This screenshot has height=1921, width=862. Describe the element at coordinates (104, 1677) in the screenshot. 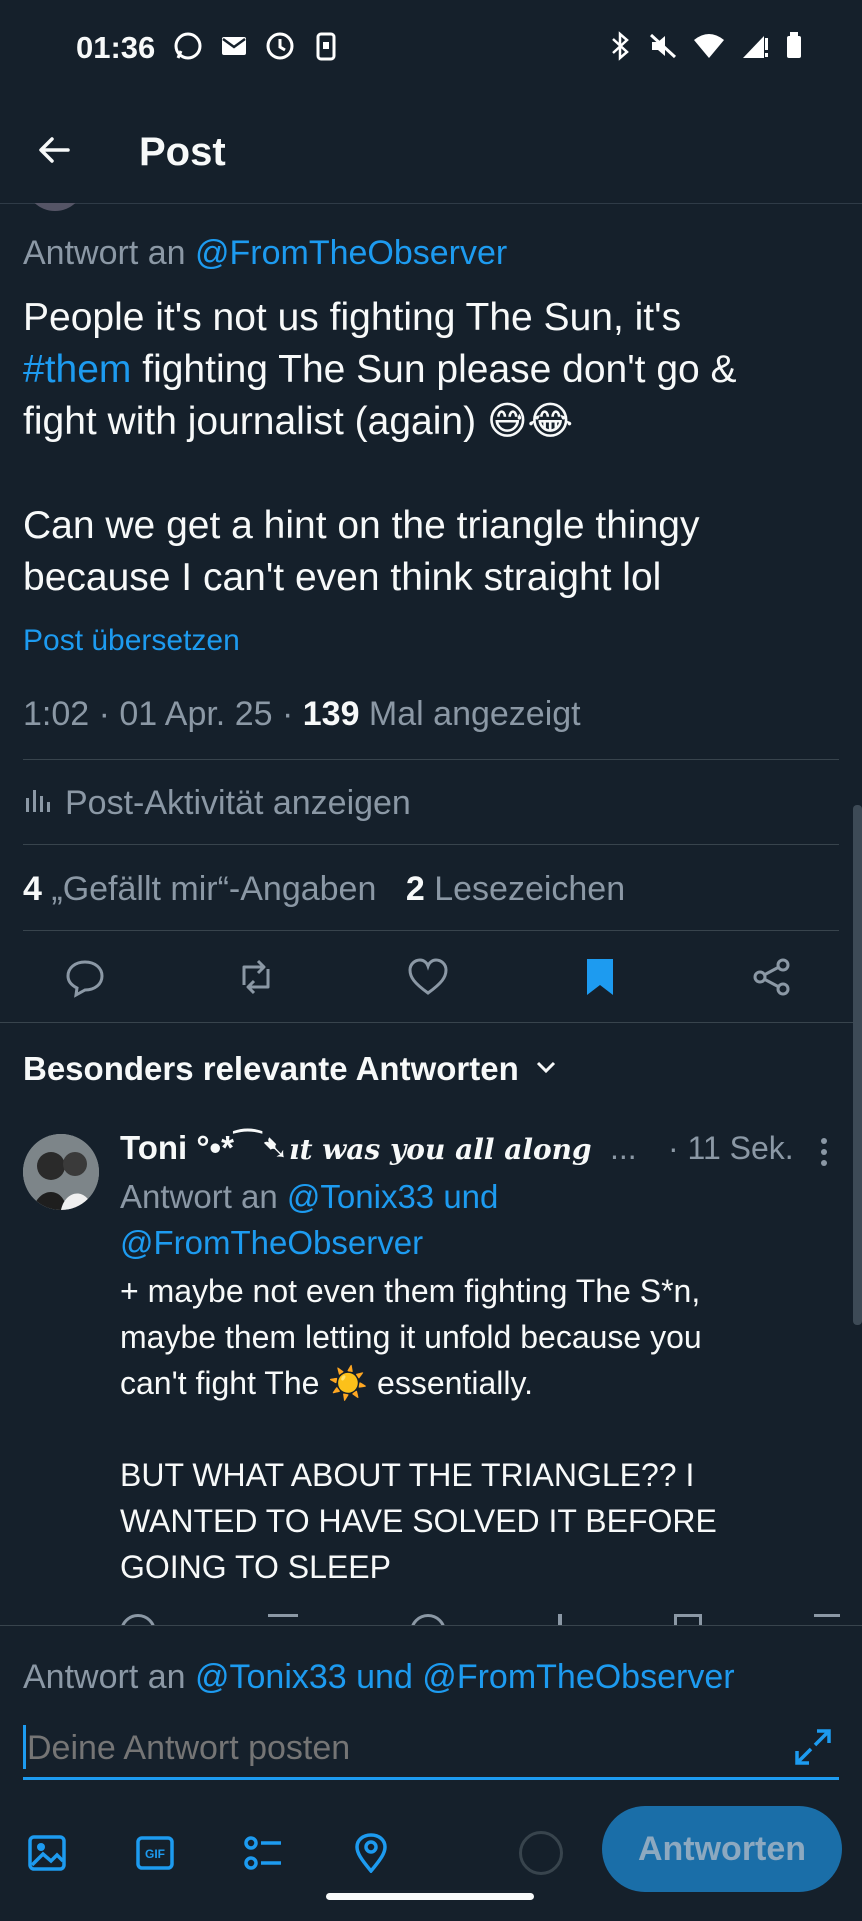

I see `composer-reply-prefix: Antwort an` at that location.